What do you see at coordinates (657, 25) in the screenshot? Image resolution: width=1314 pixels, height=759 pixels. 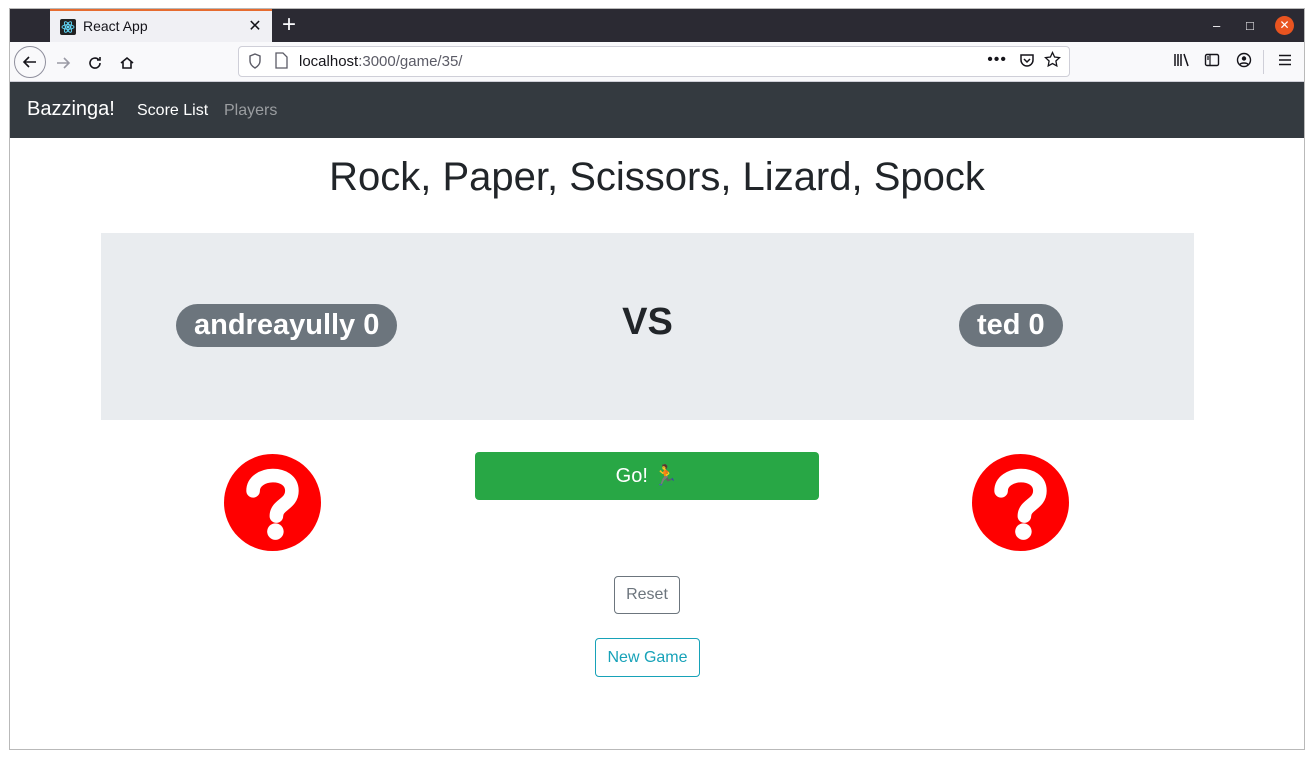 I see `tab-strip: React App ✕ + – □ ✕` at bounding box center [657, 25].